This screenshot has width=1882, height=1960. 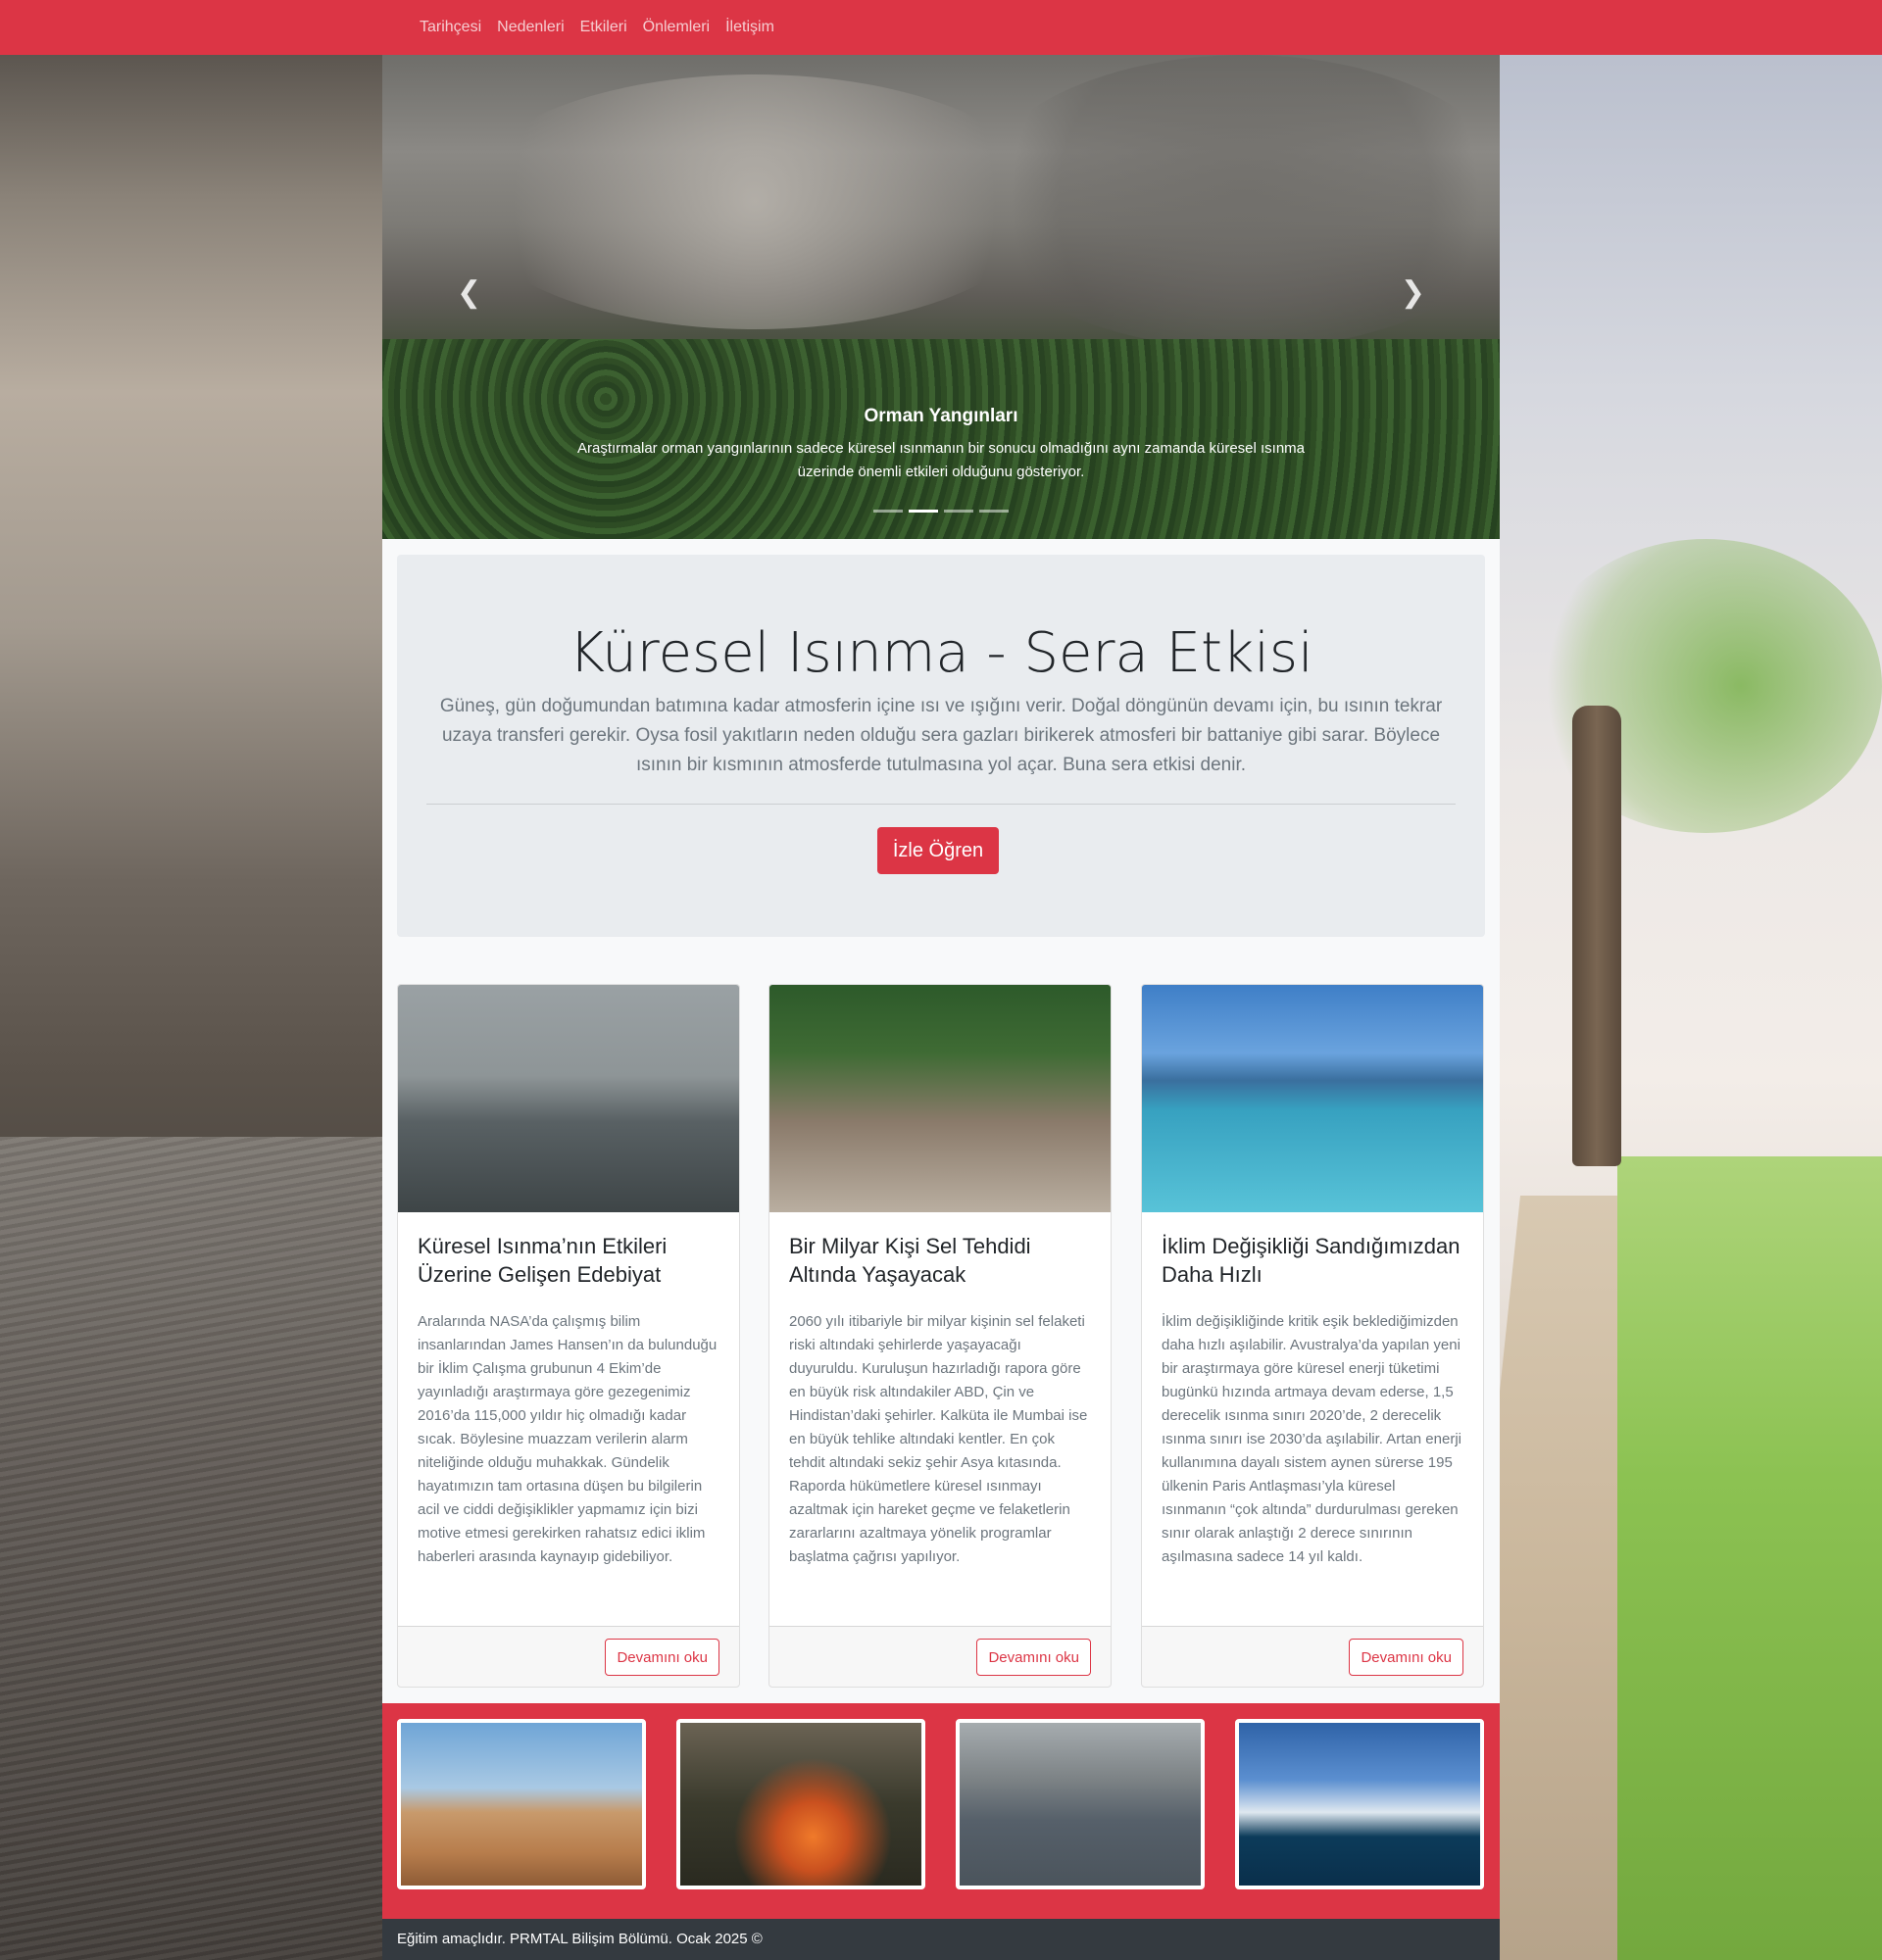 I want to click on background-tree-trunk, so click(x=1597, y=936).